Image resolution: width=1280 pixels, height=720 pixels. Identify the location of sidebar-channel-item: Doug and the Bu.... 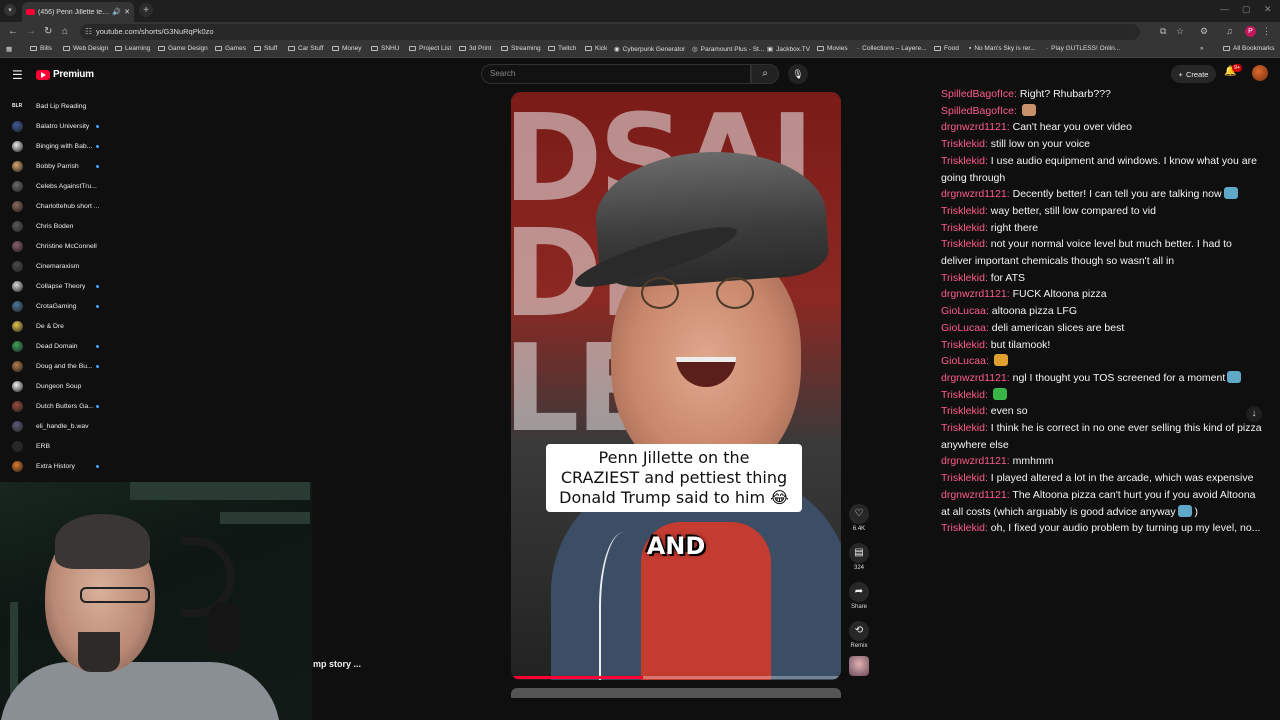
(55, 366).